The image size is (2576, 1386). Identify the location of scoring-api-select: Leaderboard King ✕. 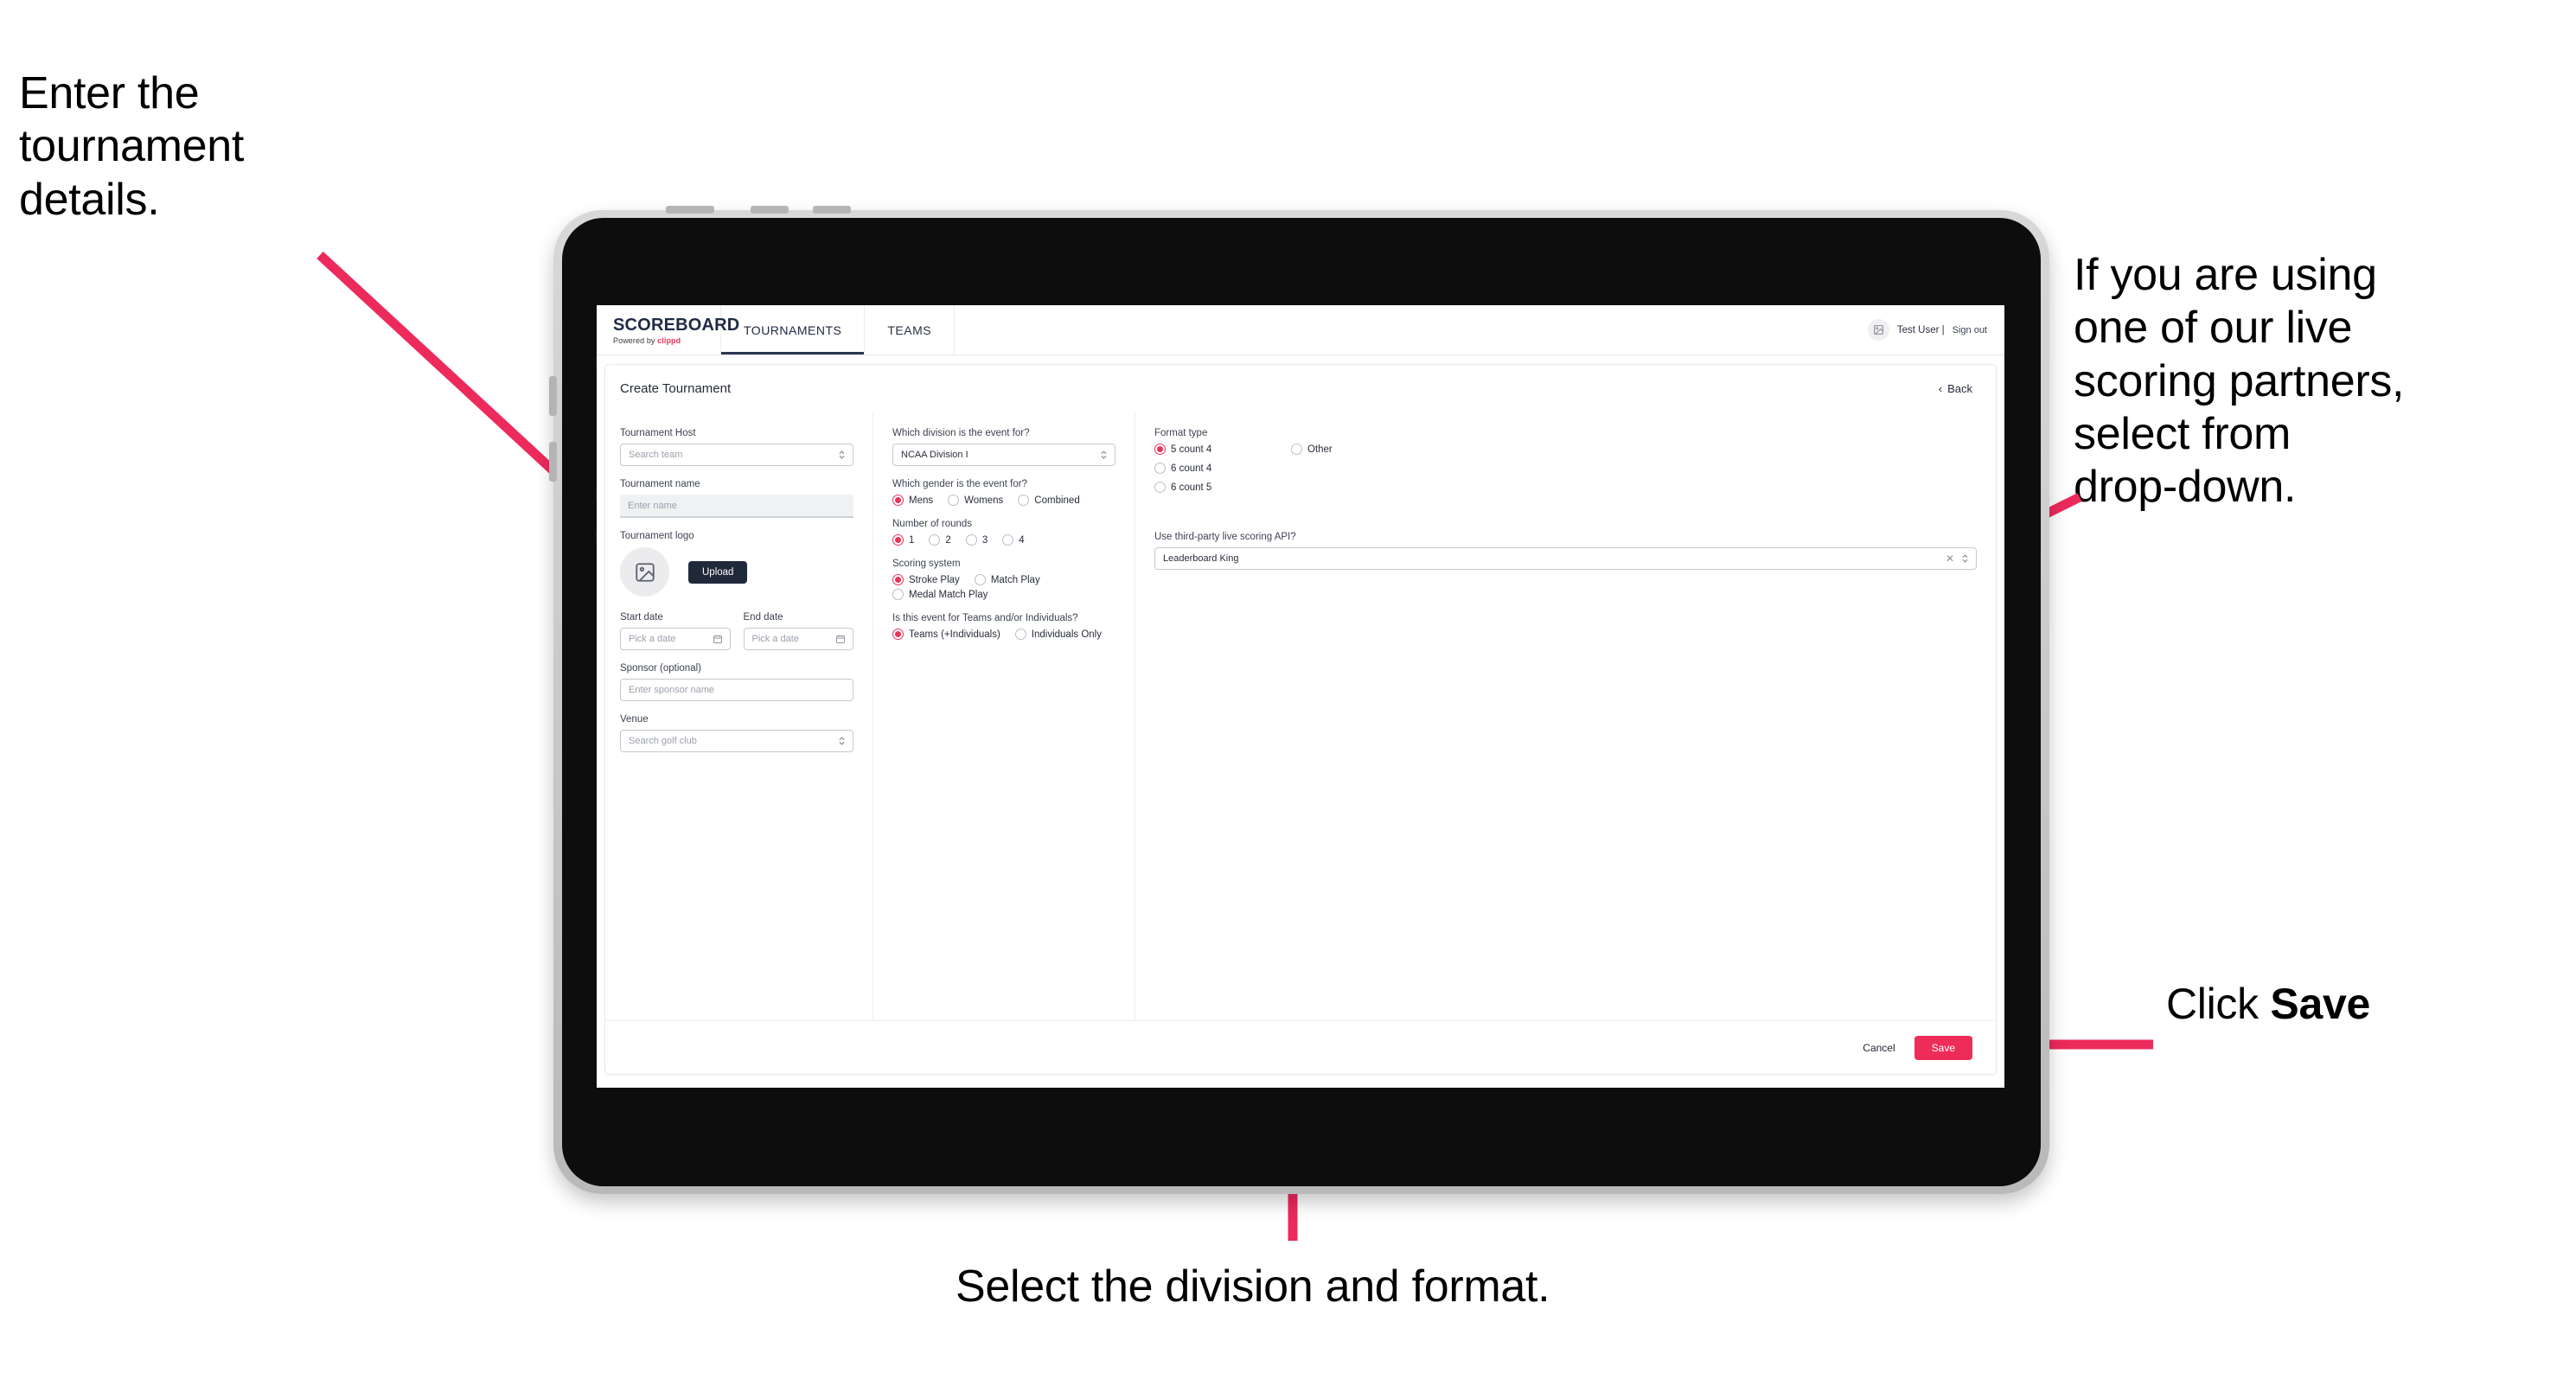
(1566, 558).